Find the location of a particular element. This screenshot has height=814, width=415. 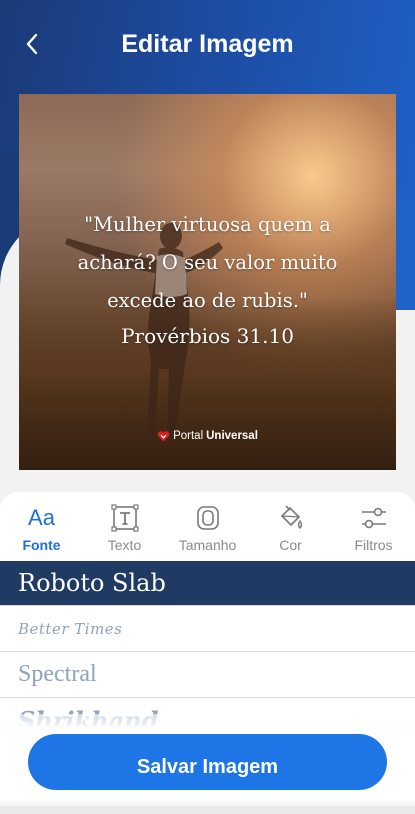

tab-cor: Cor is located at coordinates (290, 527).